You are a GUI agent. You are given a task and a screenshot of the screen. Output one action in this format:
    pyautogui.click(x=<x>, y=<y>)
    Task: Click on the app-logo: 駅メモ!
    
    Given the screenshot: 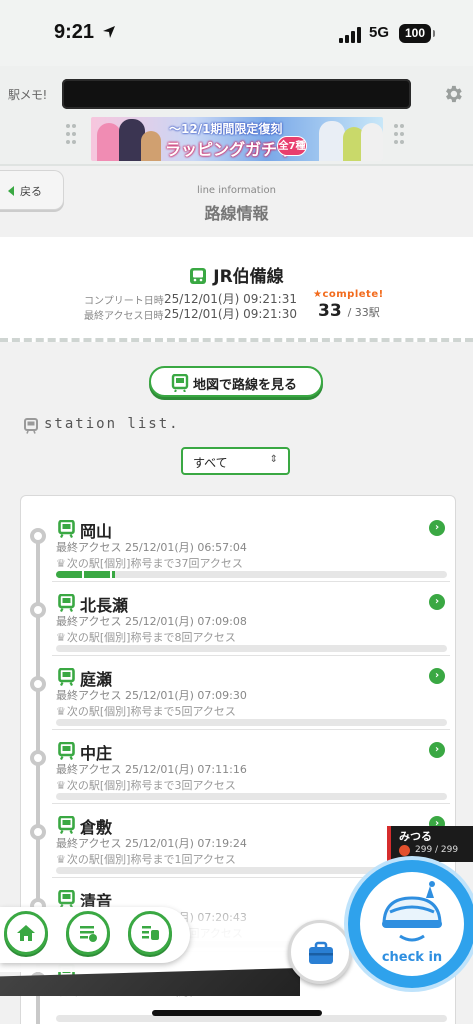 What is the action you would take?
    pyautogui.click(x=27, y=95)
    